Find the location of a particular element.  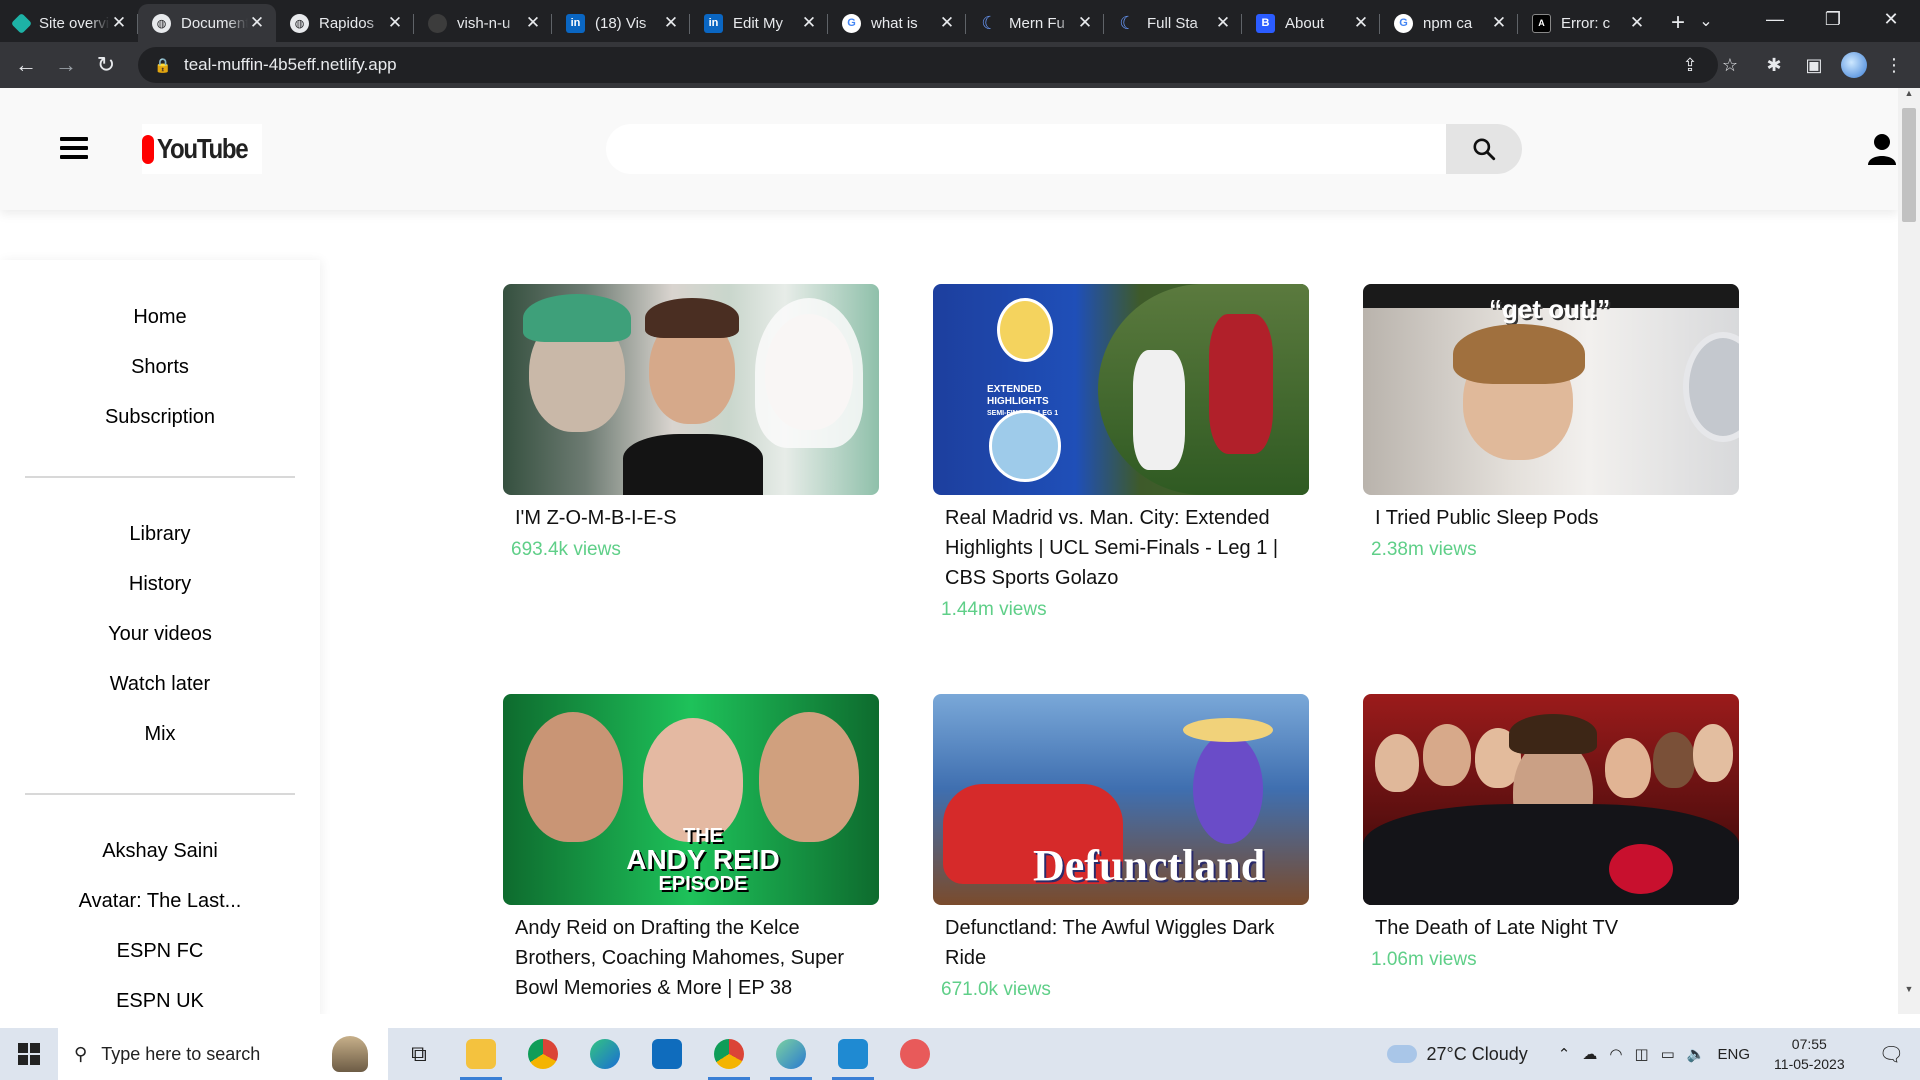

video-card: I'M Z-O-M-B-I-E-S 693.4k views is located at coordinates (691, 422).